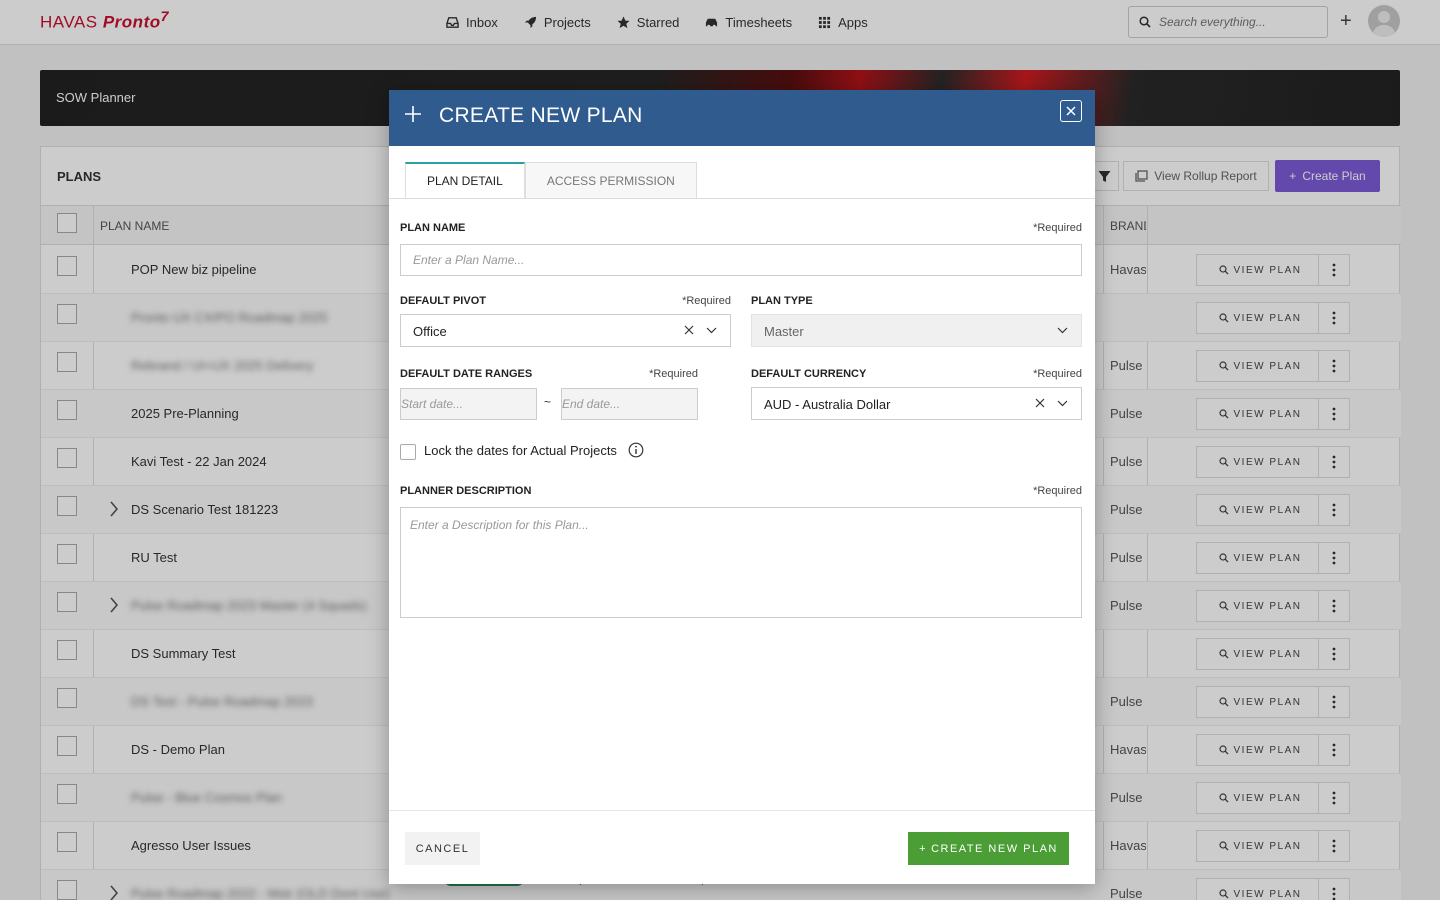 The width and height of the screenshot is (1440, 900). I want to click on currency-select: AUD - Australia Dollar, so click(916, 403).